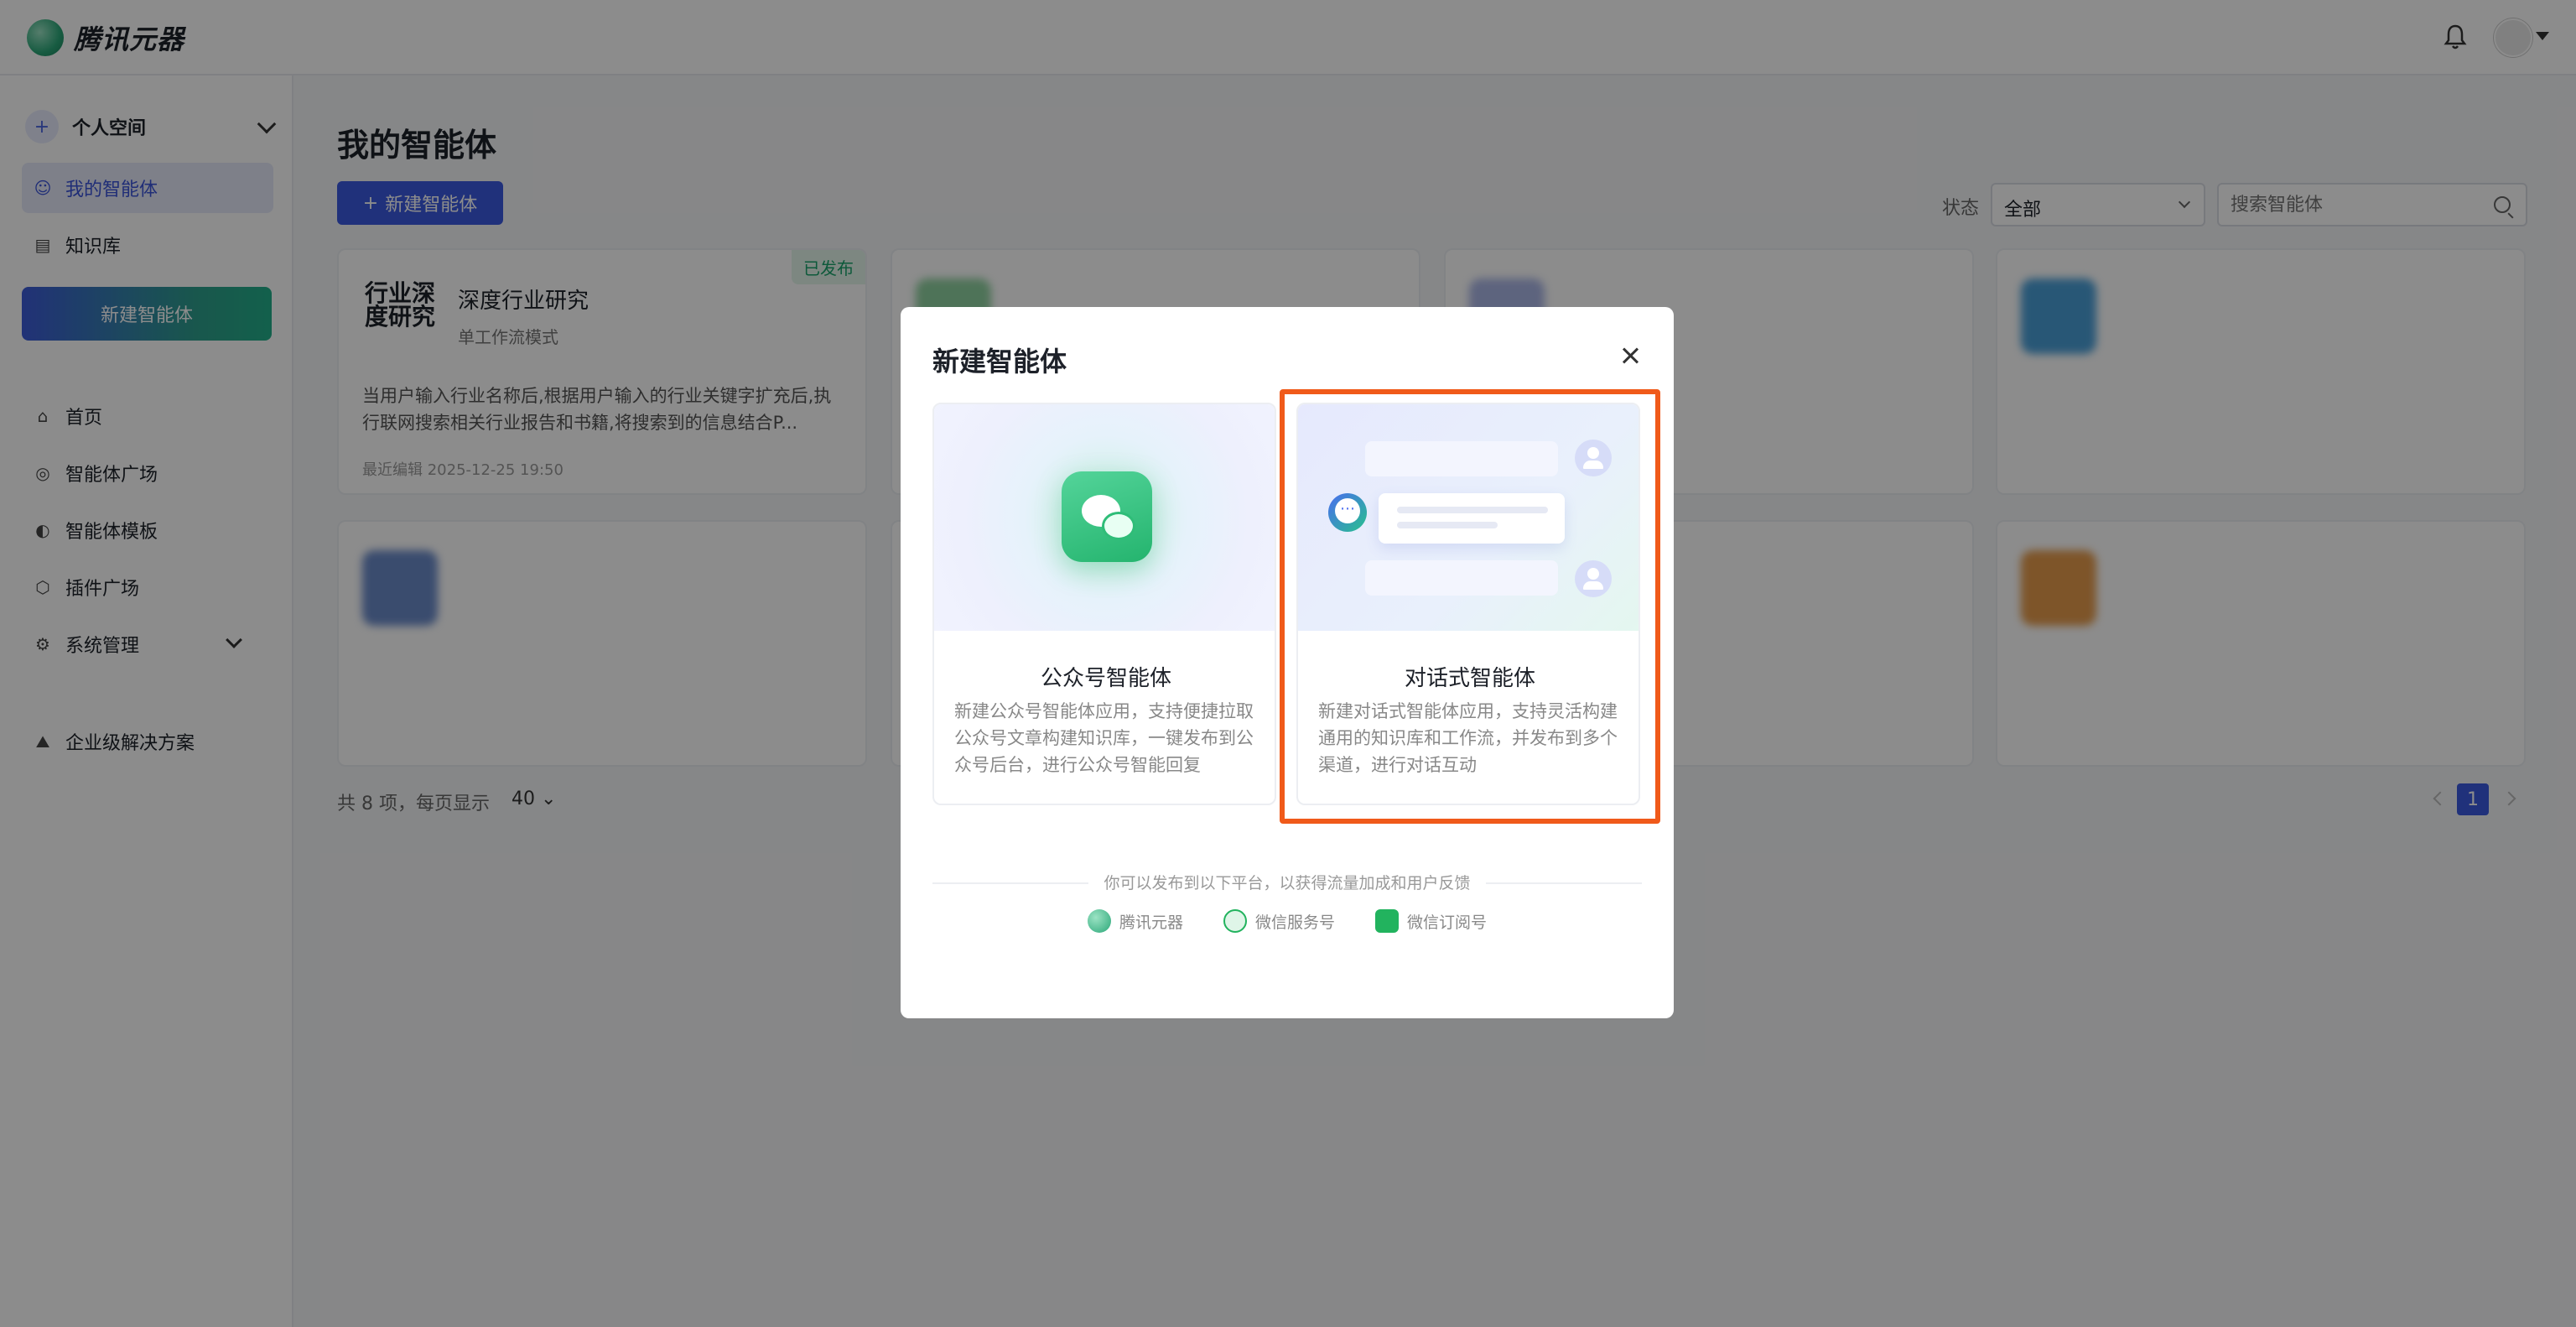 The width and height of the screenshot is (2576, 1327). Describe the element at coordinates (1347, 512) in the screenshot. I see `chat-bubble-icon` at that location.